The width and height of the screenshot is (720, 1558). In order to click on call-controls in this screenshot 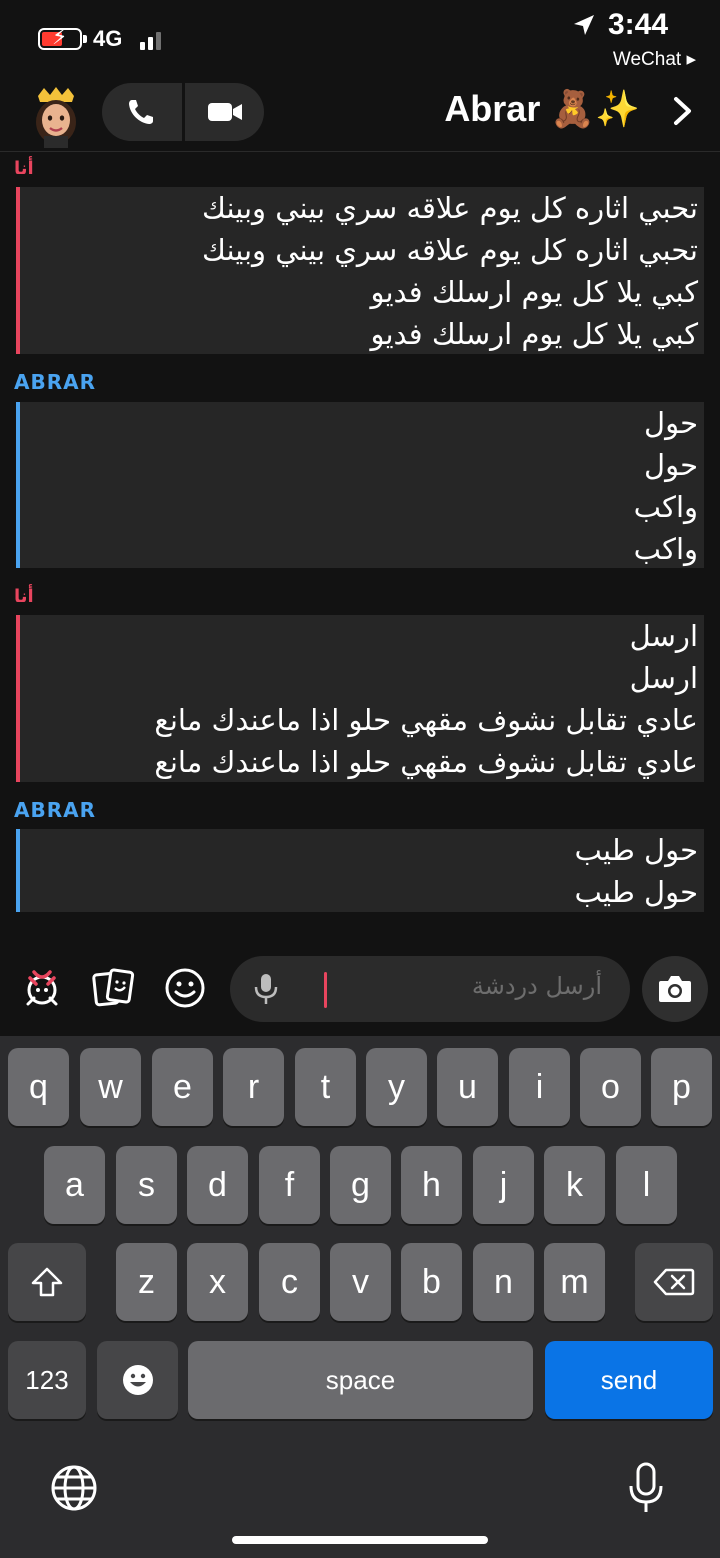, I will do `click(183, 112)`.